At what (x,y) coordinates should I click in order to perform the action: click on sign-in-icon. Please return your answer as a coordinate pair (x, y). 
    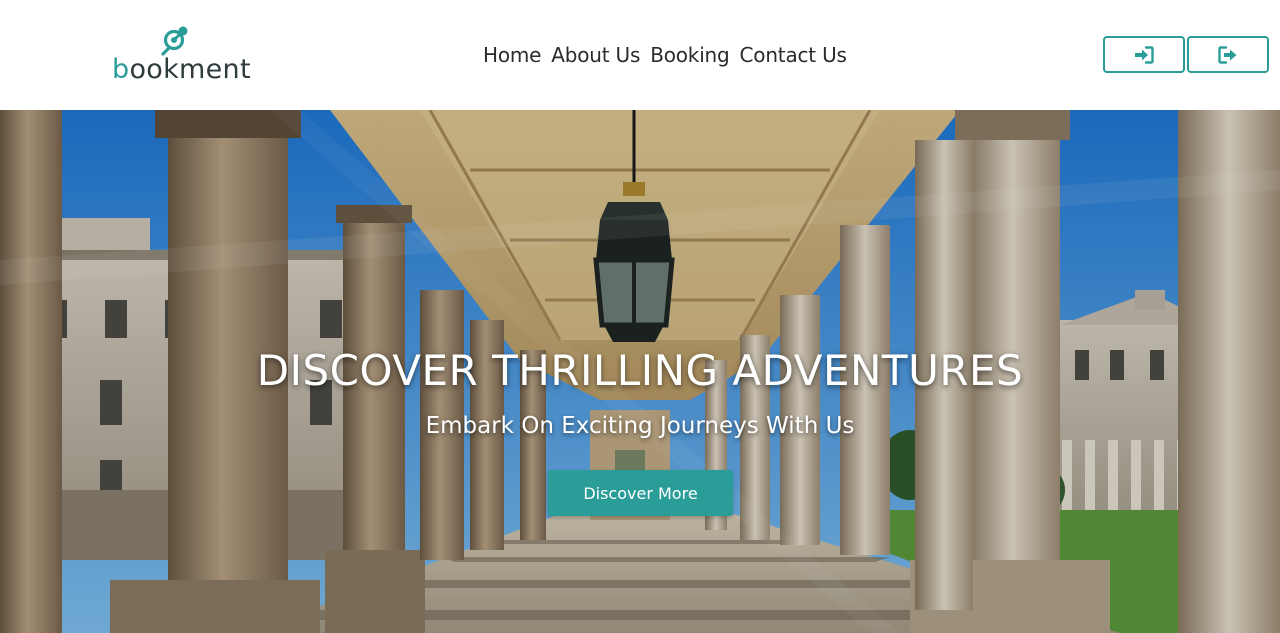
    Looking at the image, I should click on (1144, 54).